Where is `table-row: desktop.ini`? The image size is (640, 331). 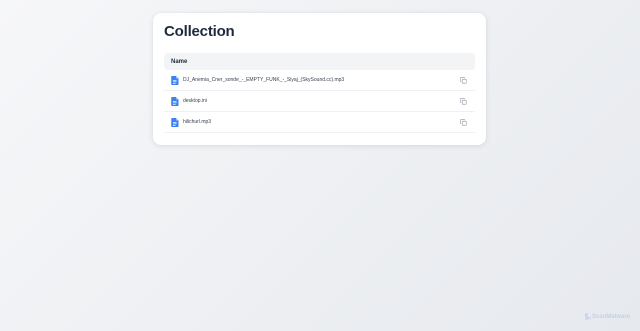
table-row: desktop.ini is located at coordinates (319, 101).